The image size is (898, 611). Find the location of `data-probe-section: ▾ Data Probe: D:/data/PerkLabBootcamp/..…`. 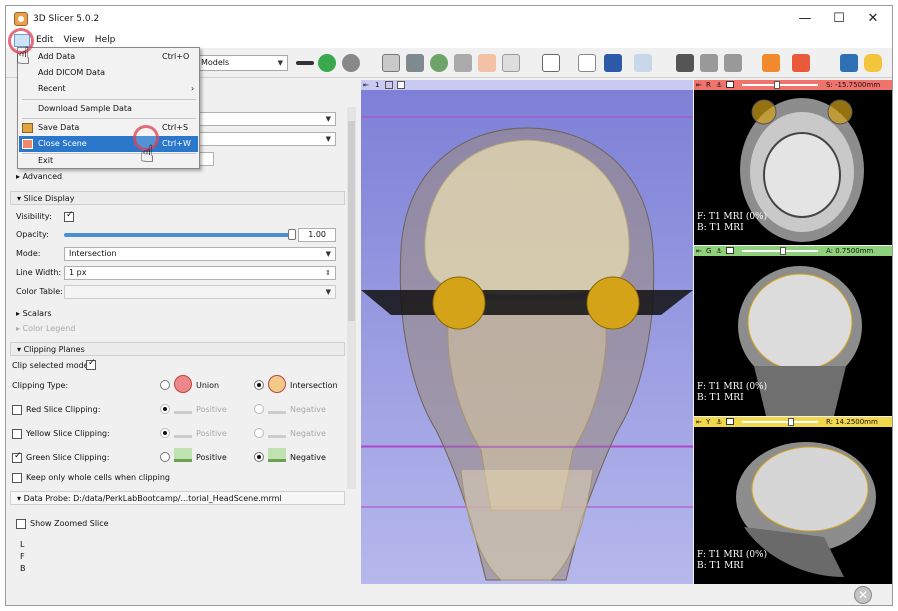

data-probe-section: ▾ Data Probe: D:/data/PerkLabBootcamp/..… is located at coordinates (177, 498).